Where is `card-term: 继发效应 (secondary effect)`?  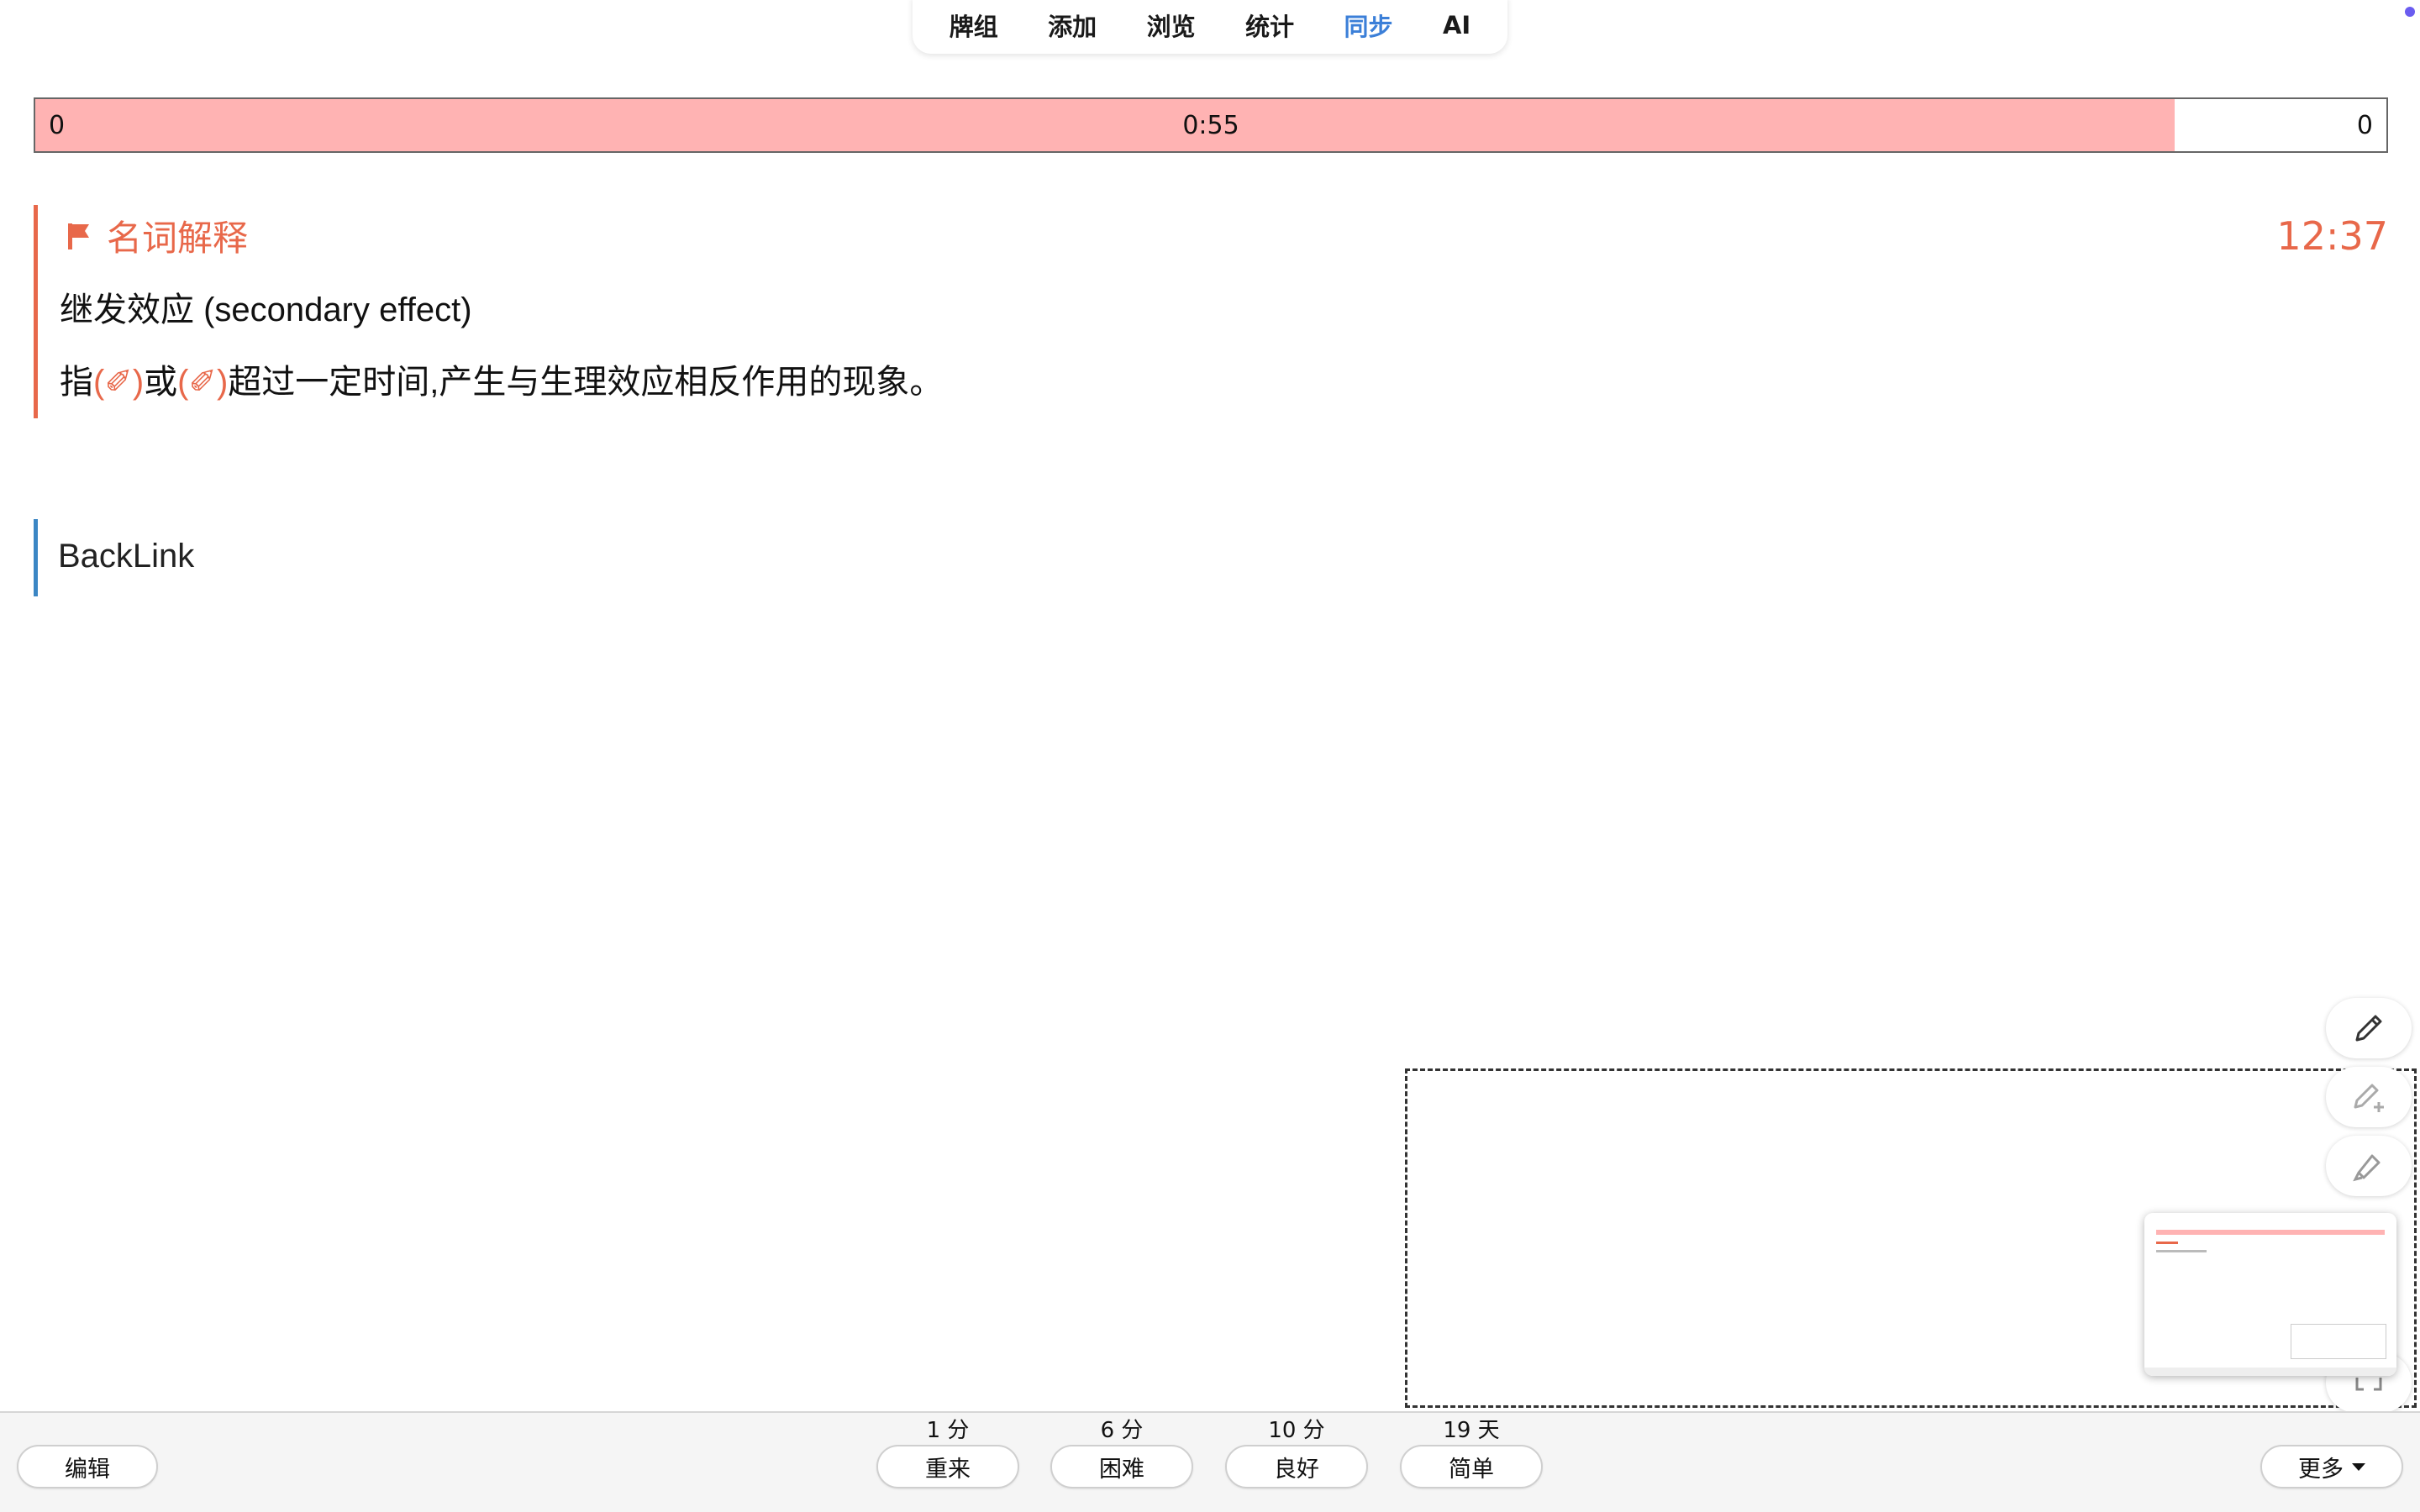 card-term: 继发效应 (secondary effect) is located at coordinates (266, 309).